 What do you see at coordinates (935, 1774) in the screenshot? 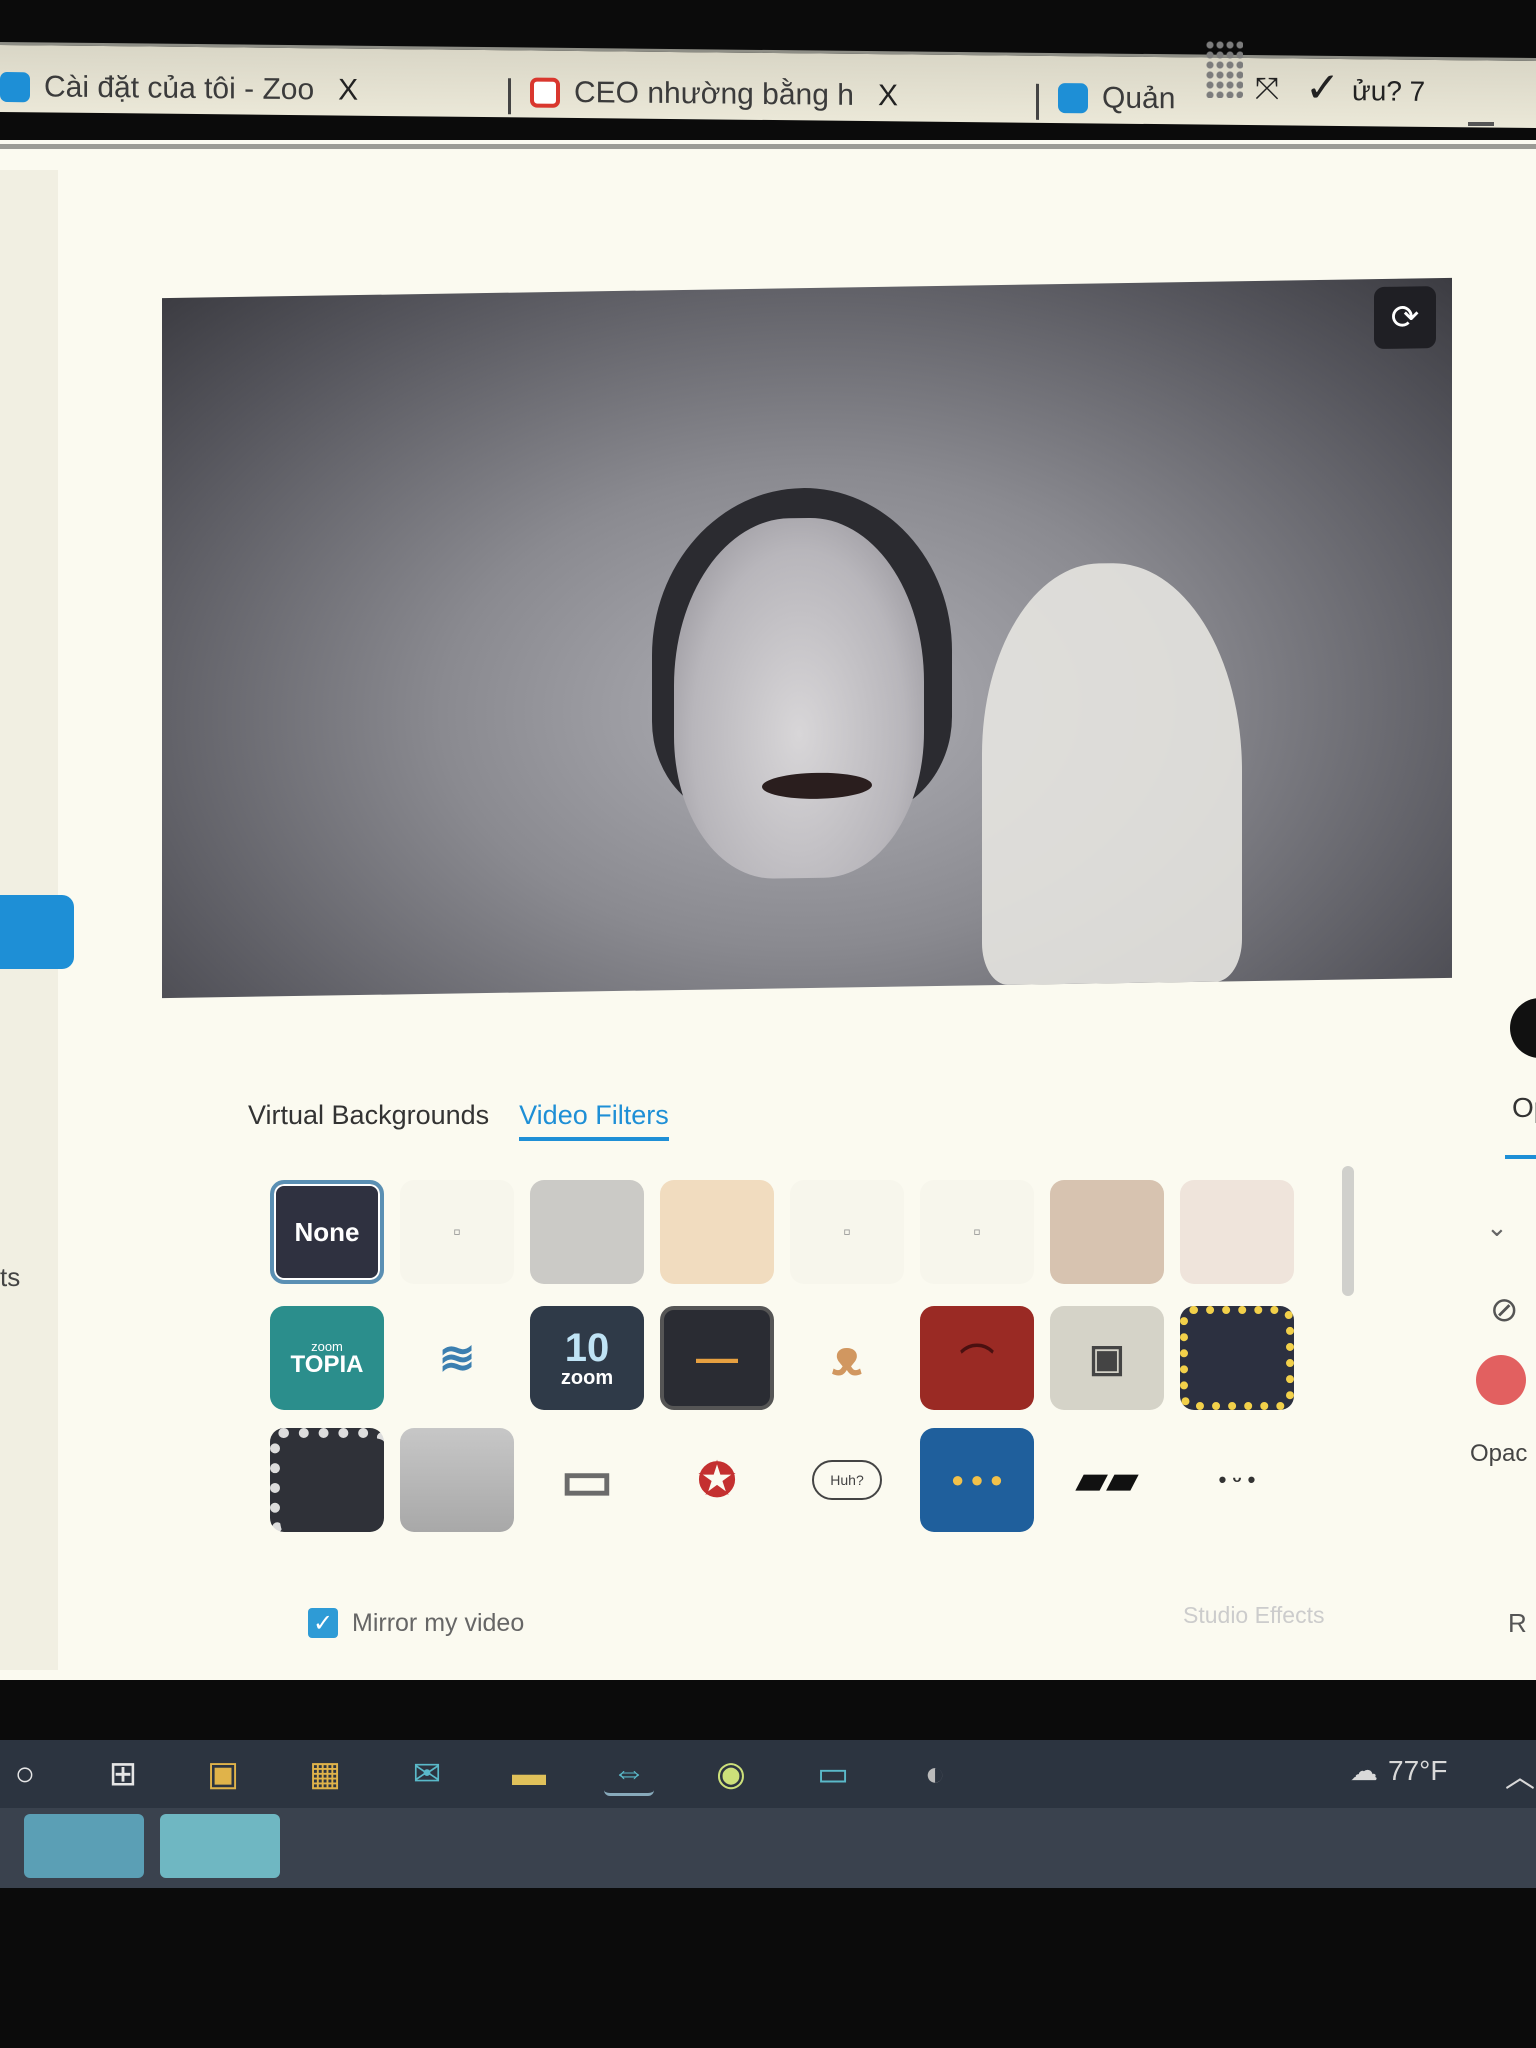
I see `app2-icon: ◐` at bounding box center [935, 1774].